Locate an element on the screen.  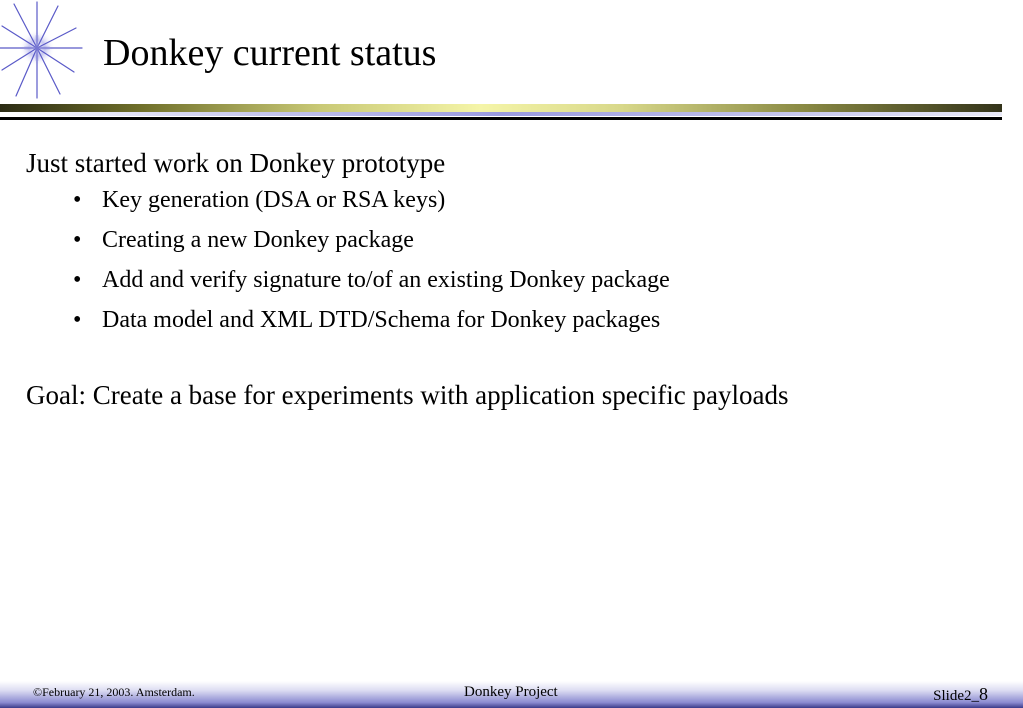
list-item: • Key generation (DSA or RSA keys) is located at coordinates (506, 200).